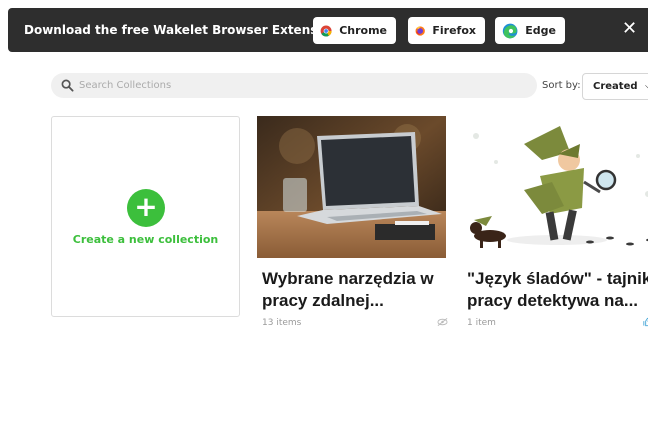 This screenshot has width=648, height=445. I want to click on create-collection-card: + Create a new collection, so click(145, 216).